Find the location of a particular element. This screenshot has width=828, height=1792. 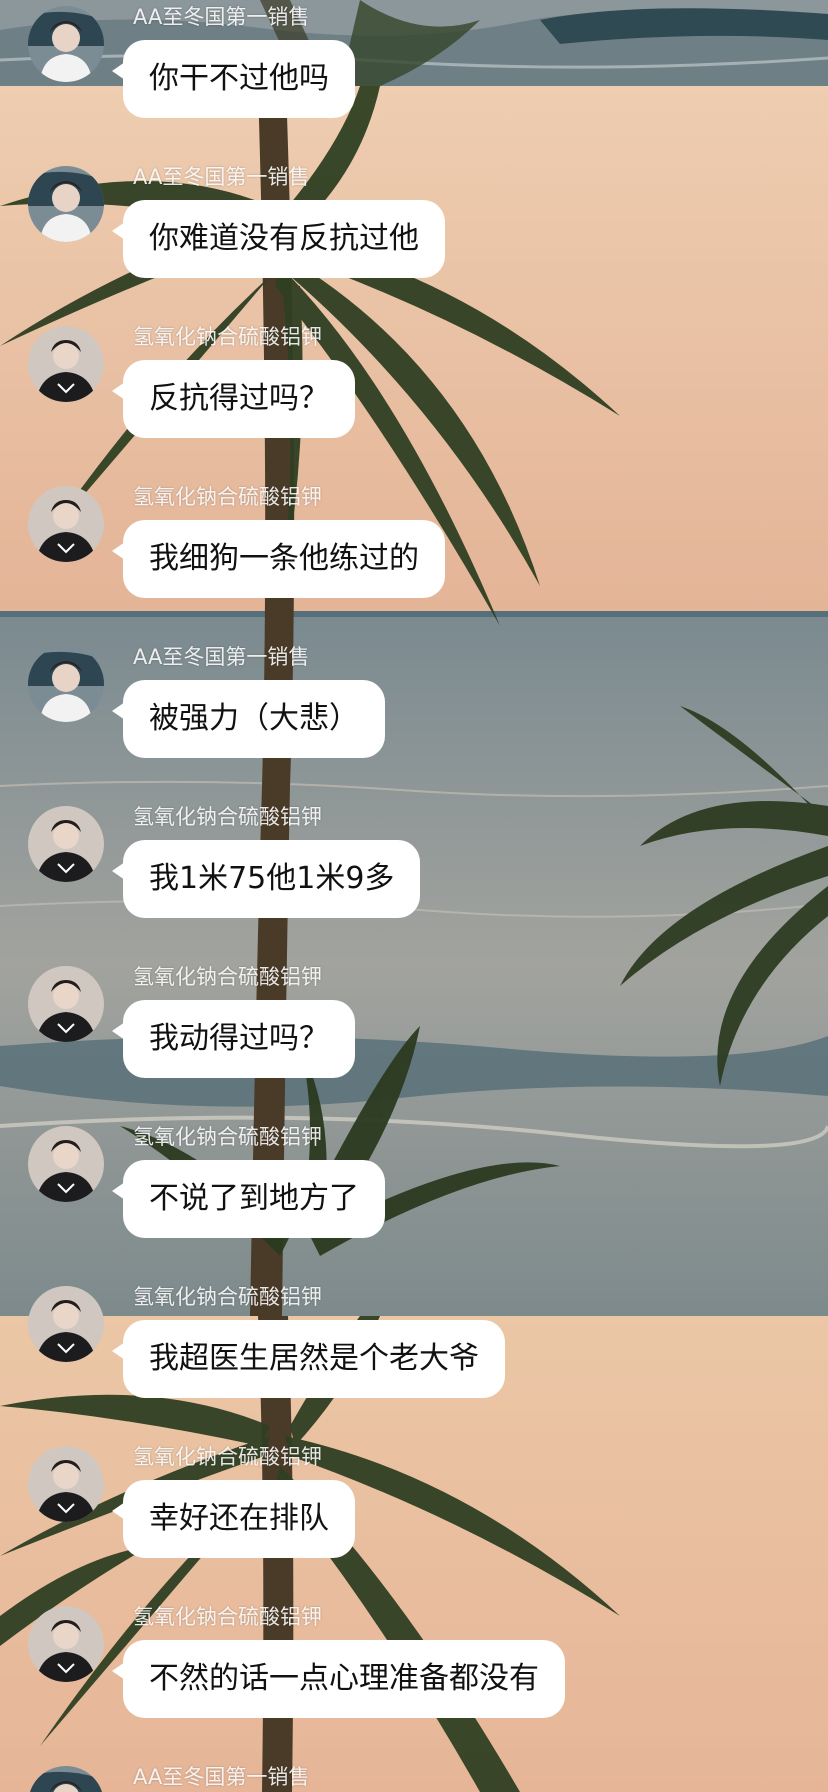

chat-message: 氢氧化钠合硫酸铝钾 我超医生居然是个老大爷 is located at coordinates (414, 1360).